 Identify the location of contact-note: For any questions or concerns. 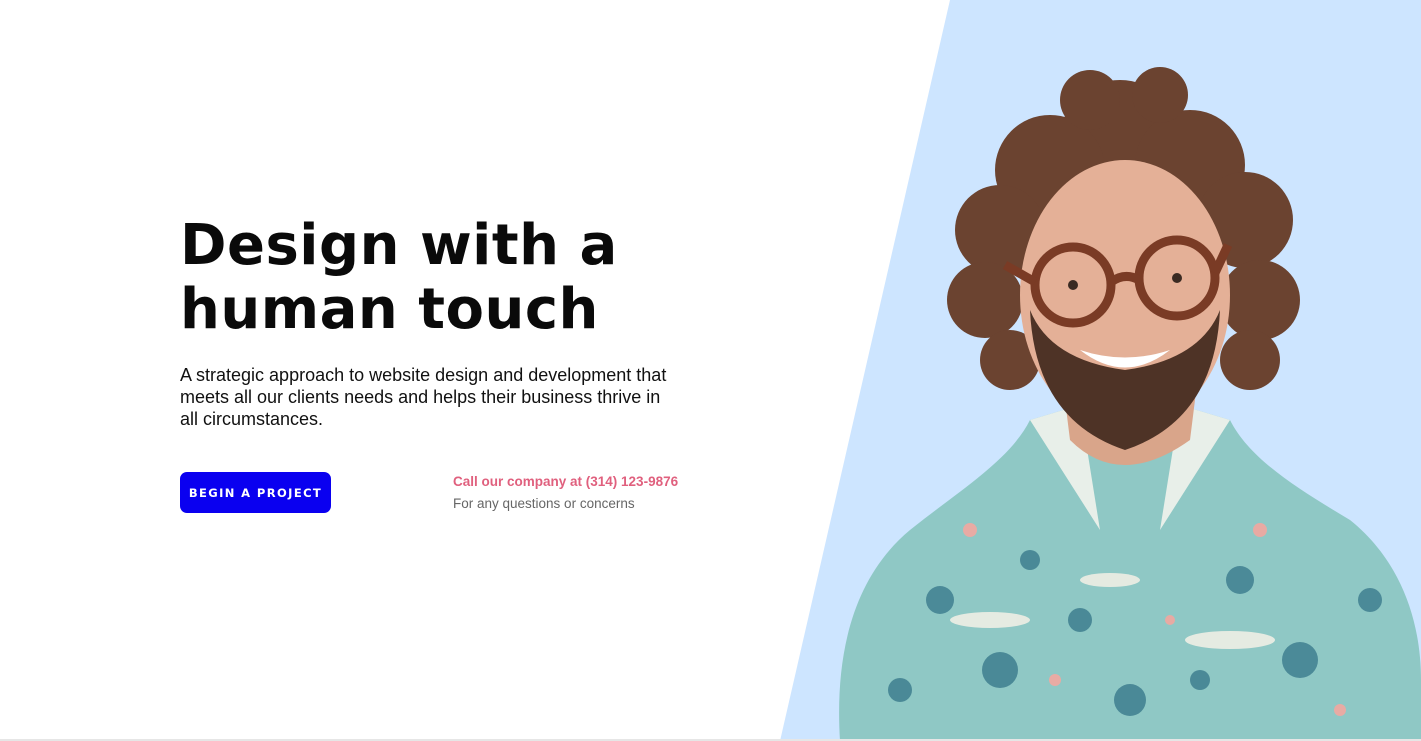
(544, 503).